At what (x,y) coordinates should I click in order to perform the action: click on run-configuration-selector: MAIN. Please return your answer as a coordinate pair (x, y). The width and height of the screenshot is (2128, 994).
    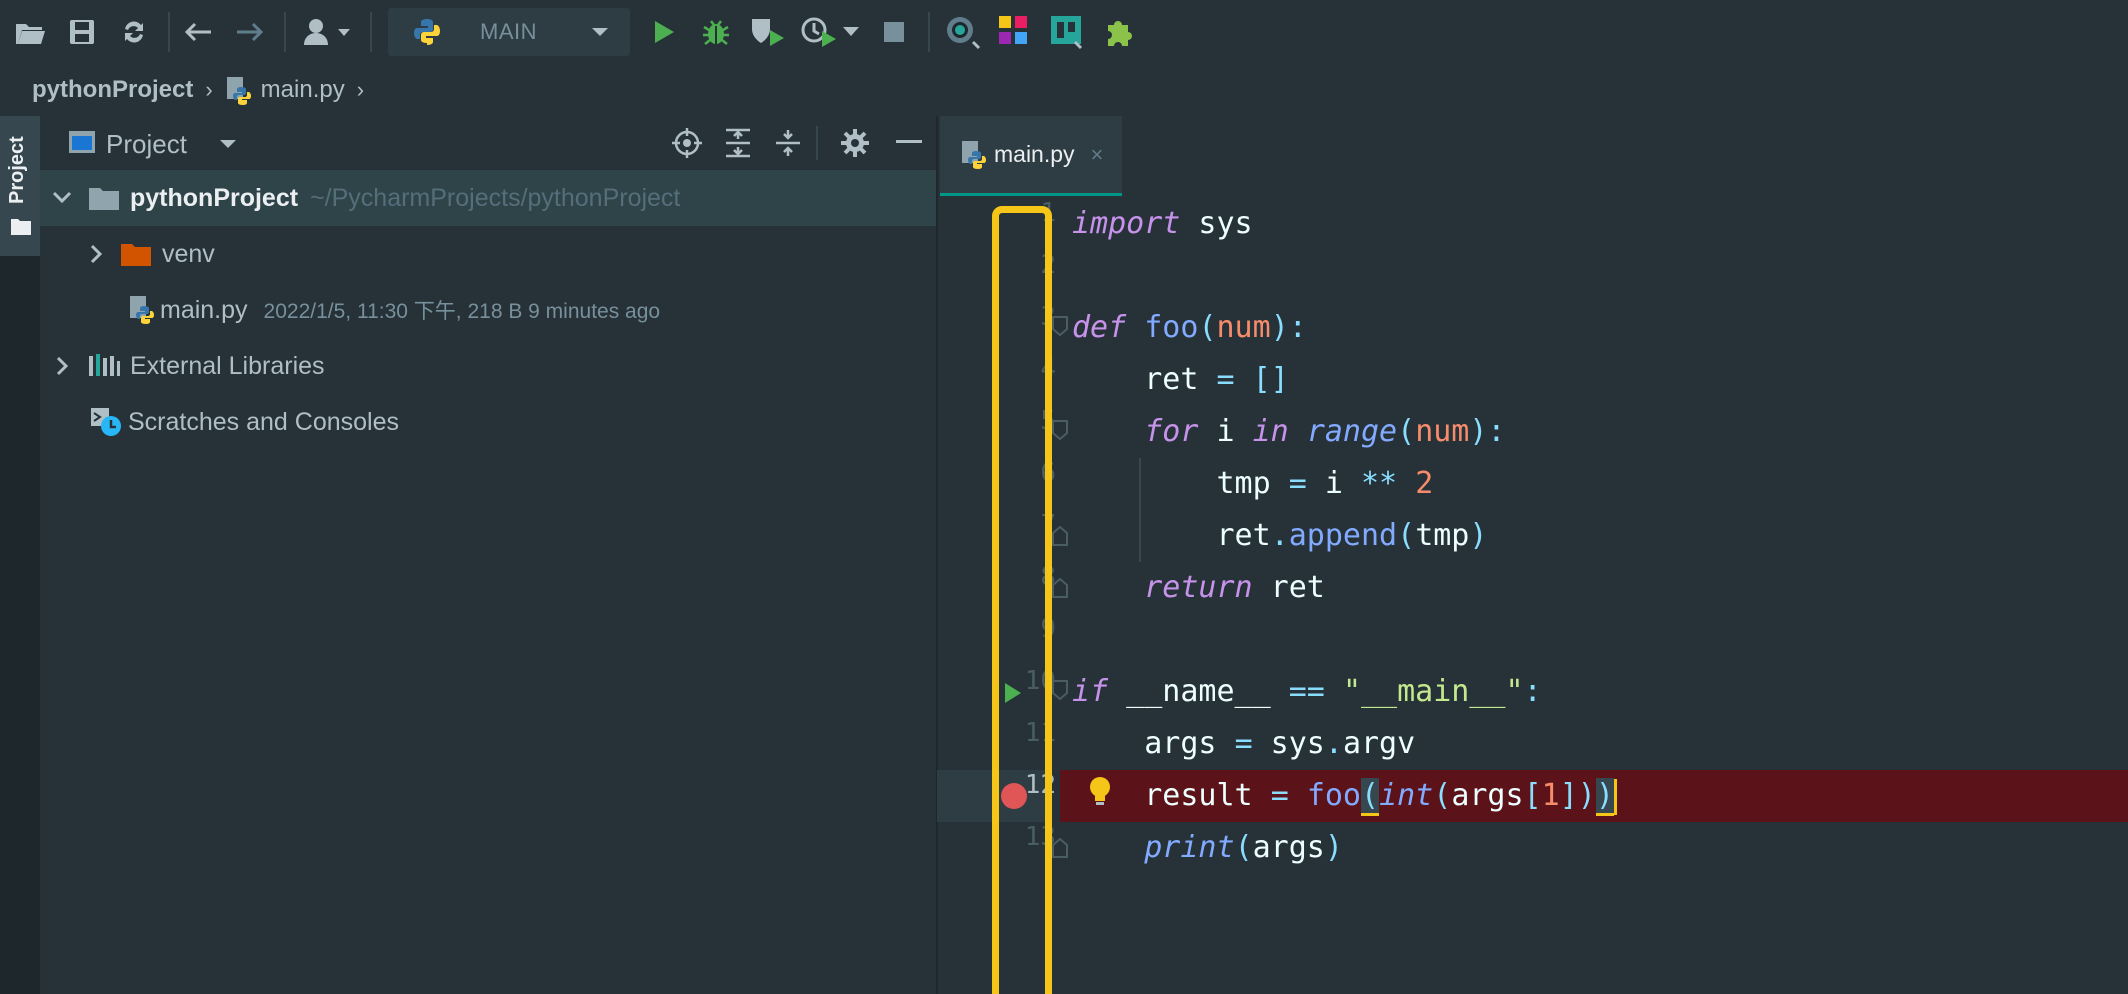
    Looking at the image, I should click on (509, 32).